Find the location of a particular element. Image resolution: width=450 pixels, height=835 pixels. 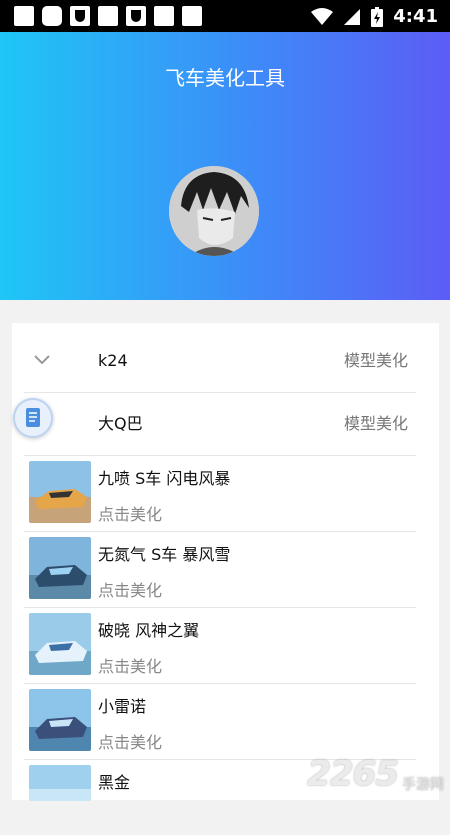

avatar-image is located at coordinates (214, 211).